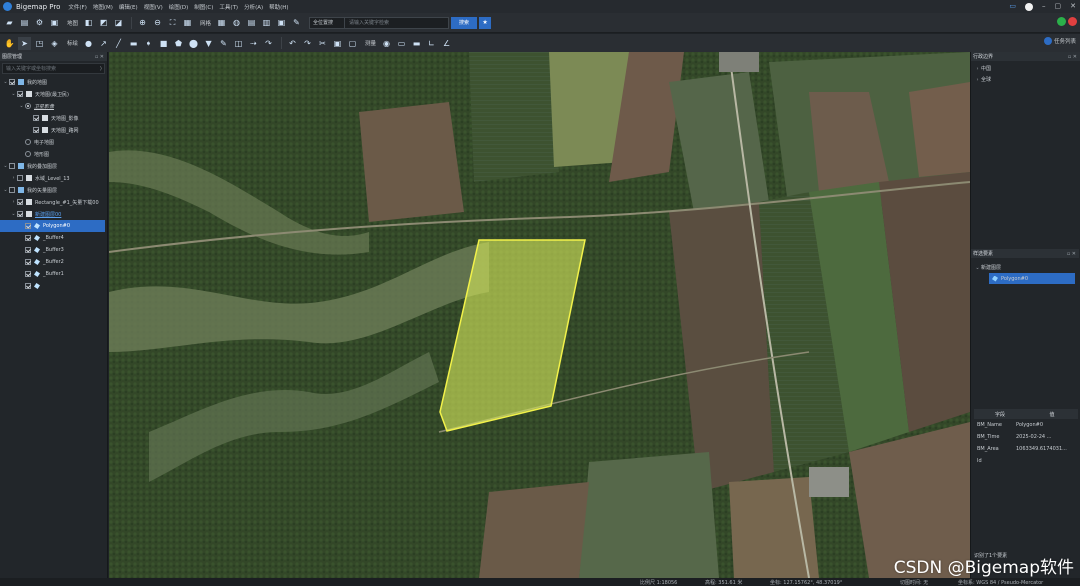 This screenshot has width=1080, height=586. I want to click on screen-icon: ▣, so click(54, 22).